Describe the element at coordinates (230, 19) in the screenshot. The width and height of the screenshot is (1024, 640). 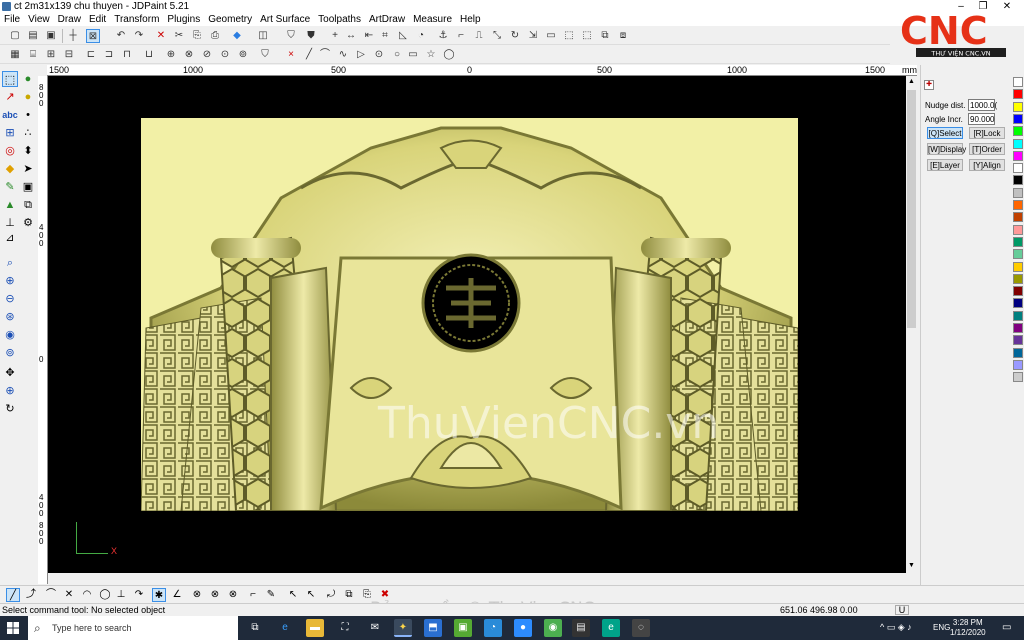
I see `menu-geometry: Geometry` at that location.